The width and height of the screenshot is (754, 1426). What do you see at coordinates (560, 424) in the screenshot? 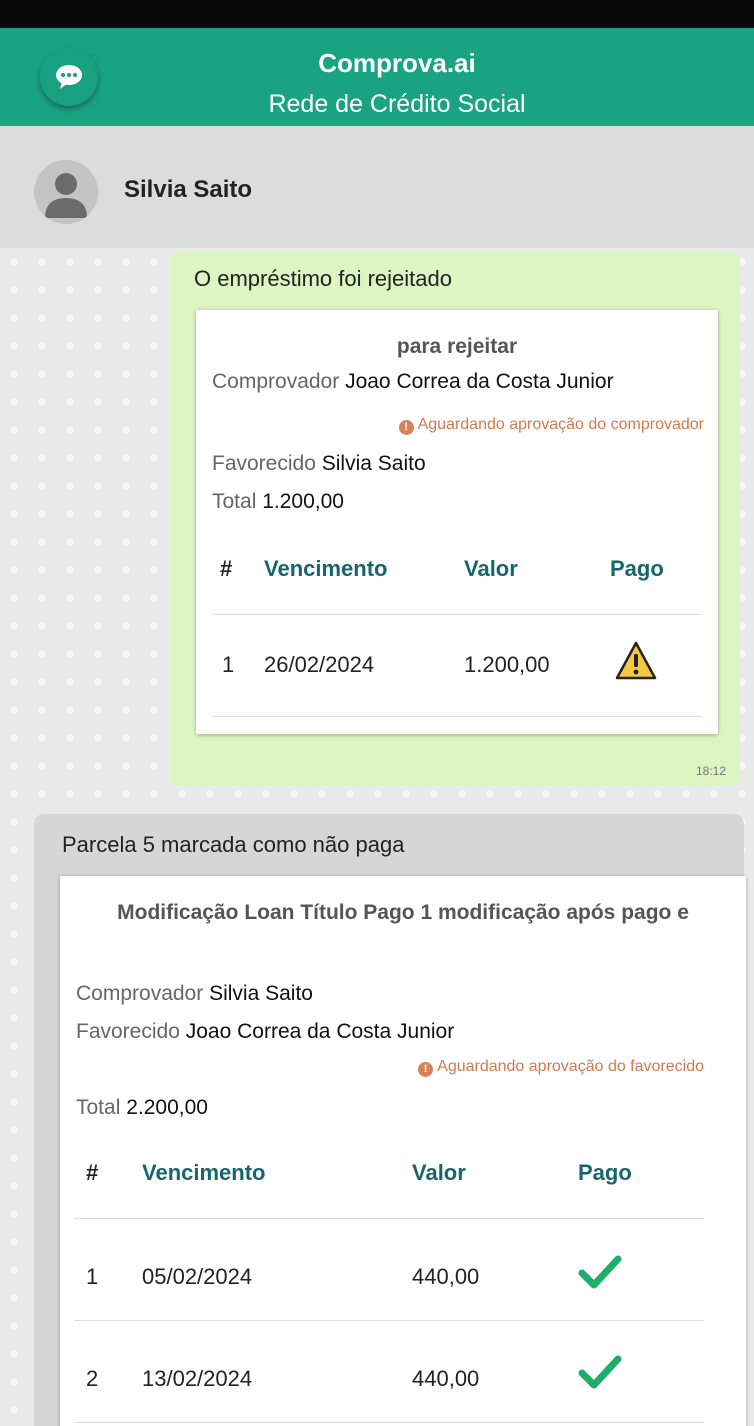
I see `status-text: Aguardando aprovação do comprovador` at bounding box center [560, 424].